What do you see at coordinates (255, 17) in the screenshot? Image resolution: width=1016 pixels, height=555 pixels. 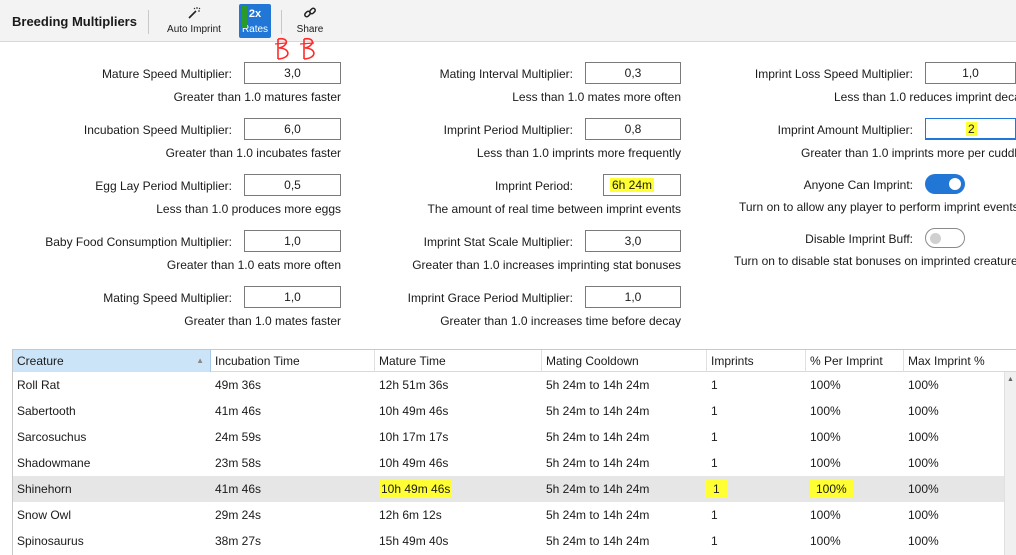 I see `rates-icon: 2x` at bounding box center [255, 17].